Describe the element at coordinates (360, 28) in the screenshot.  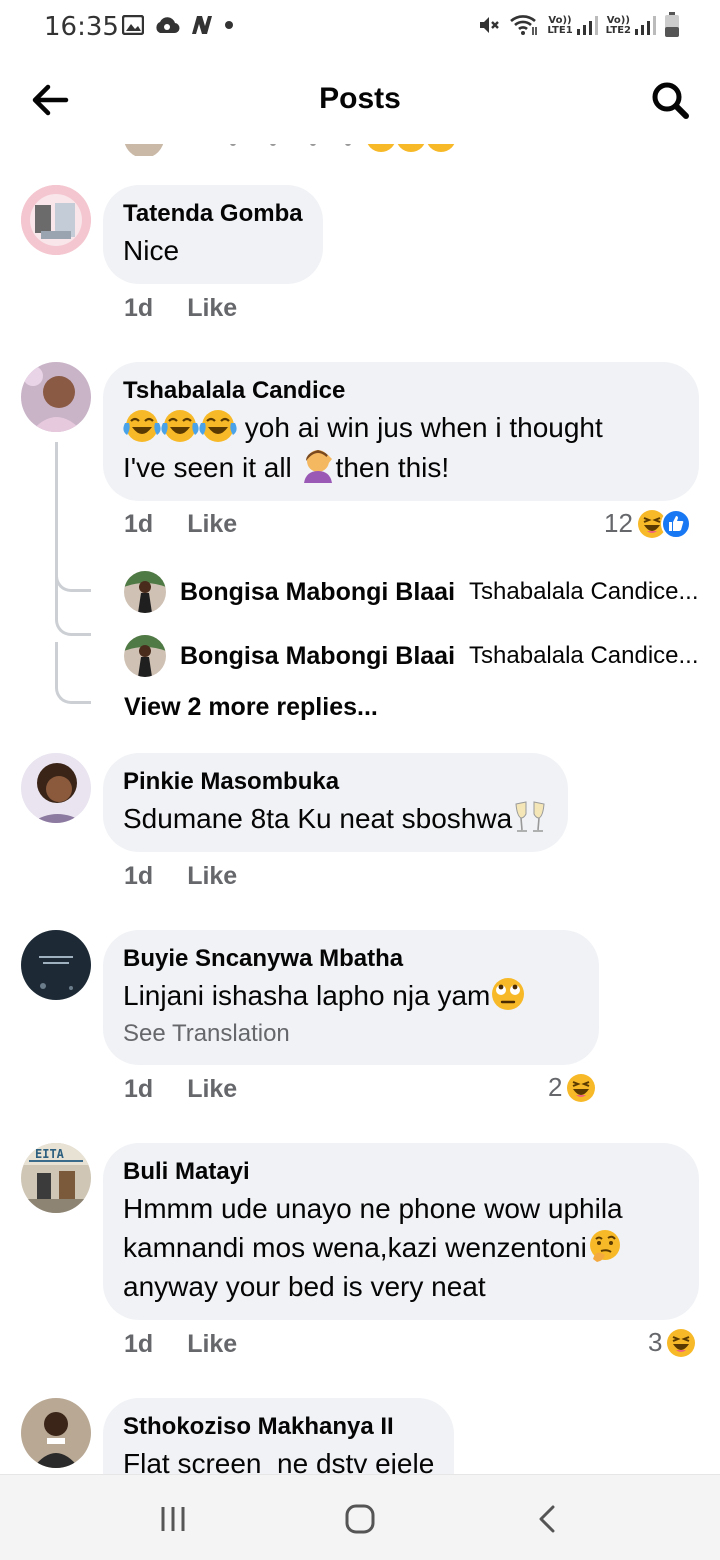
I see `status-bar: 16:35 Vo)) LTE1 Vo)) LTE2` at that location.